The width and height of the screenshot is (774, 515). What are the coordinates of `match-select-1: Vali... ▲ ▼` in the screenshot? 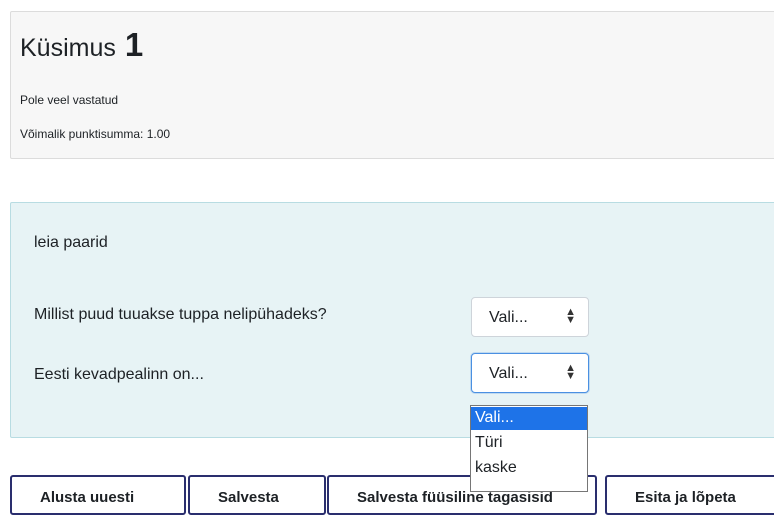 It's located at (530, 317).